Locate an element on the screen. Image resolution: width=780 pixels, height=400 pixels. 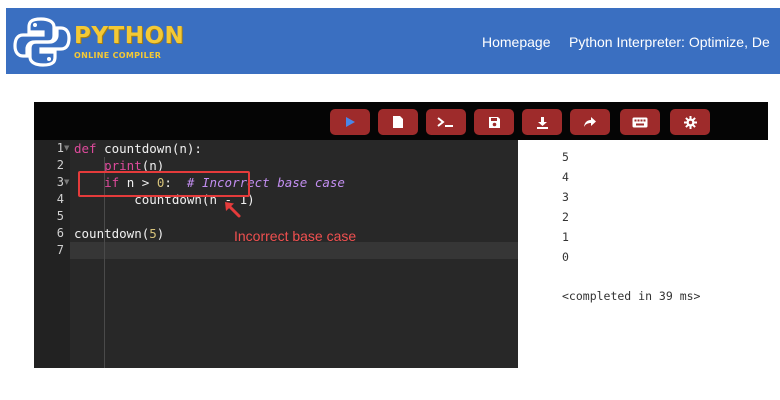
output-line: 0 is located at coordinates (565, 257).